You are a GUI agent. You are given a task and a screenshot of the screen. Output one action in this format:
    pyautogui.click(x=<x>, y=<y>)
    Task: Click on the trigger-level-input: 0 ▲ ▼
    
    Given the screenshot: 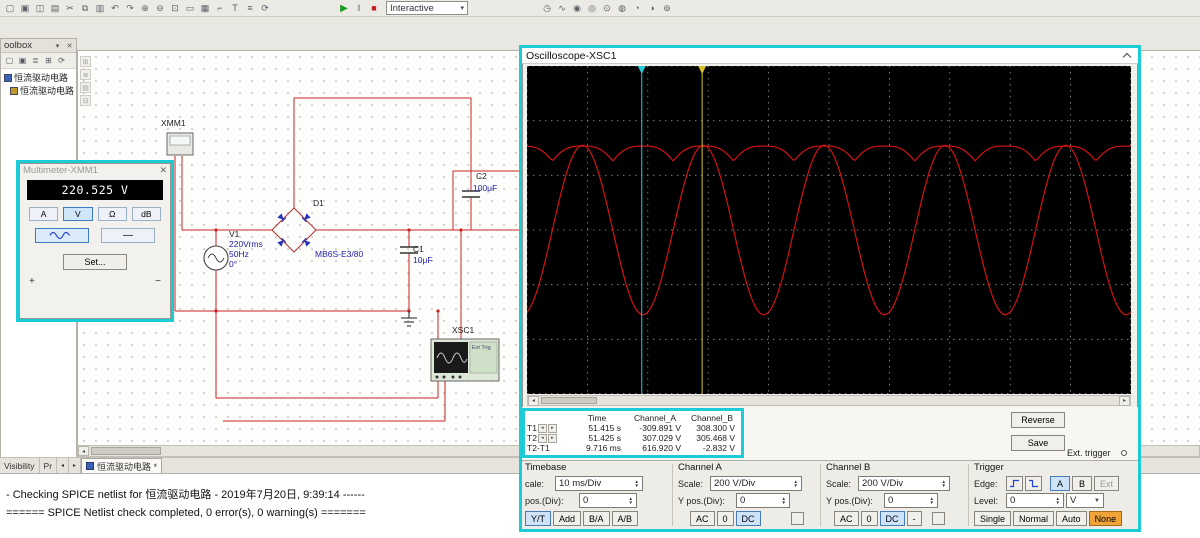 What is the action you would take?
    pyautogui.click(x=1035, y=500)
    